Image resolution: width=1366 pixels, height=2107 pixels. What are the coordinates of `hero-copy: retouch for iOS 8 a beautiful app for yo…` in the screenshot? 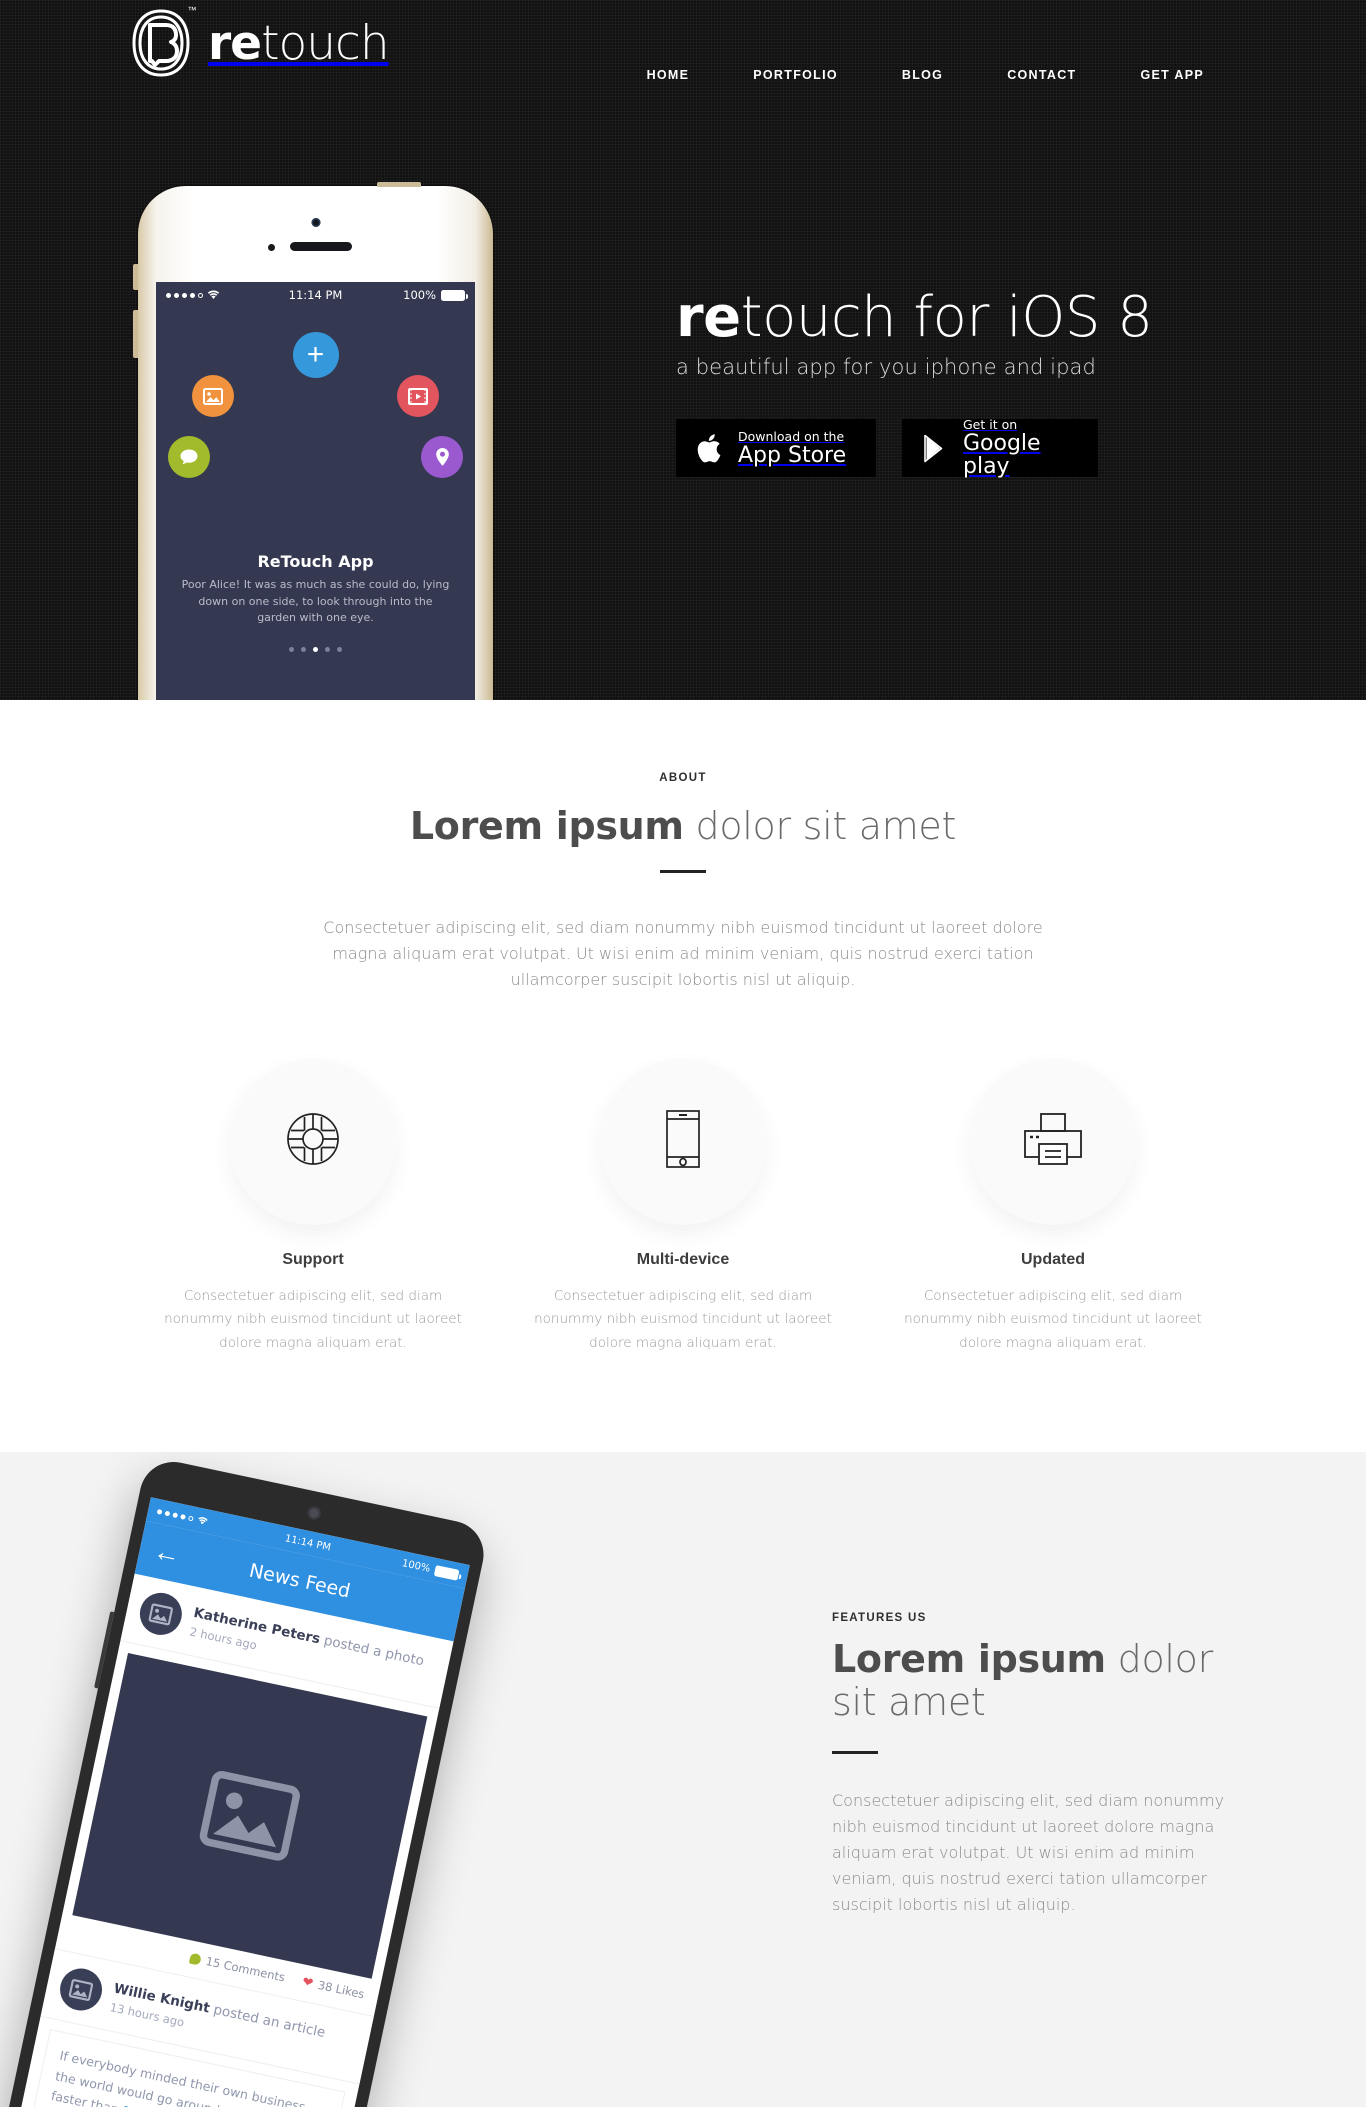 It's located at (976, 383).